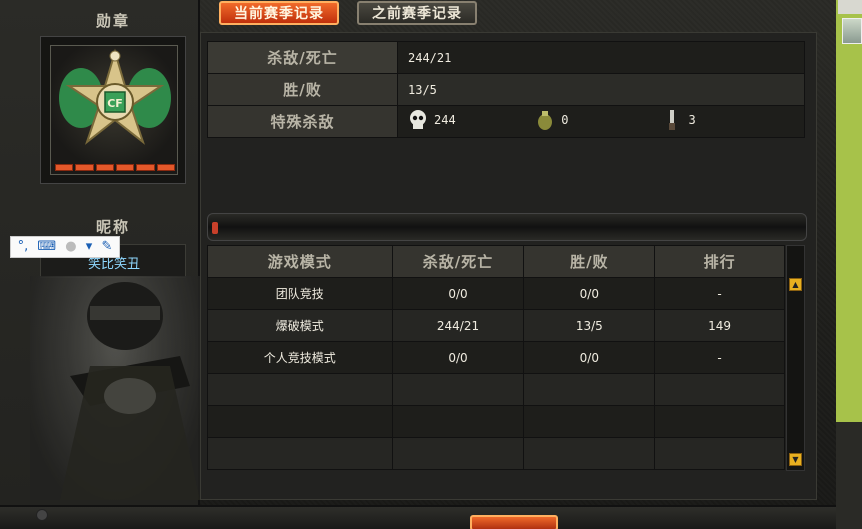  I want to click on wl-value: 13/5, so click(601, 89).